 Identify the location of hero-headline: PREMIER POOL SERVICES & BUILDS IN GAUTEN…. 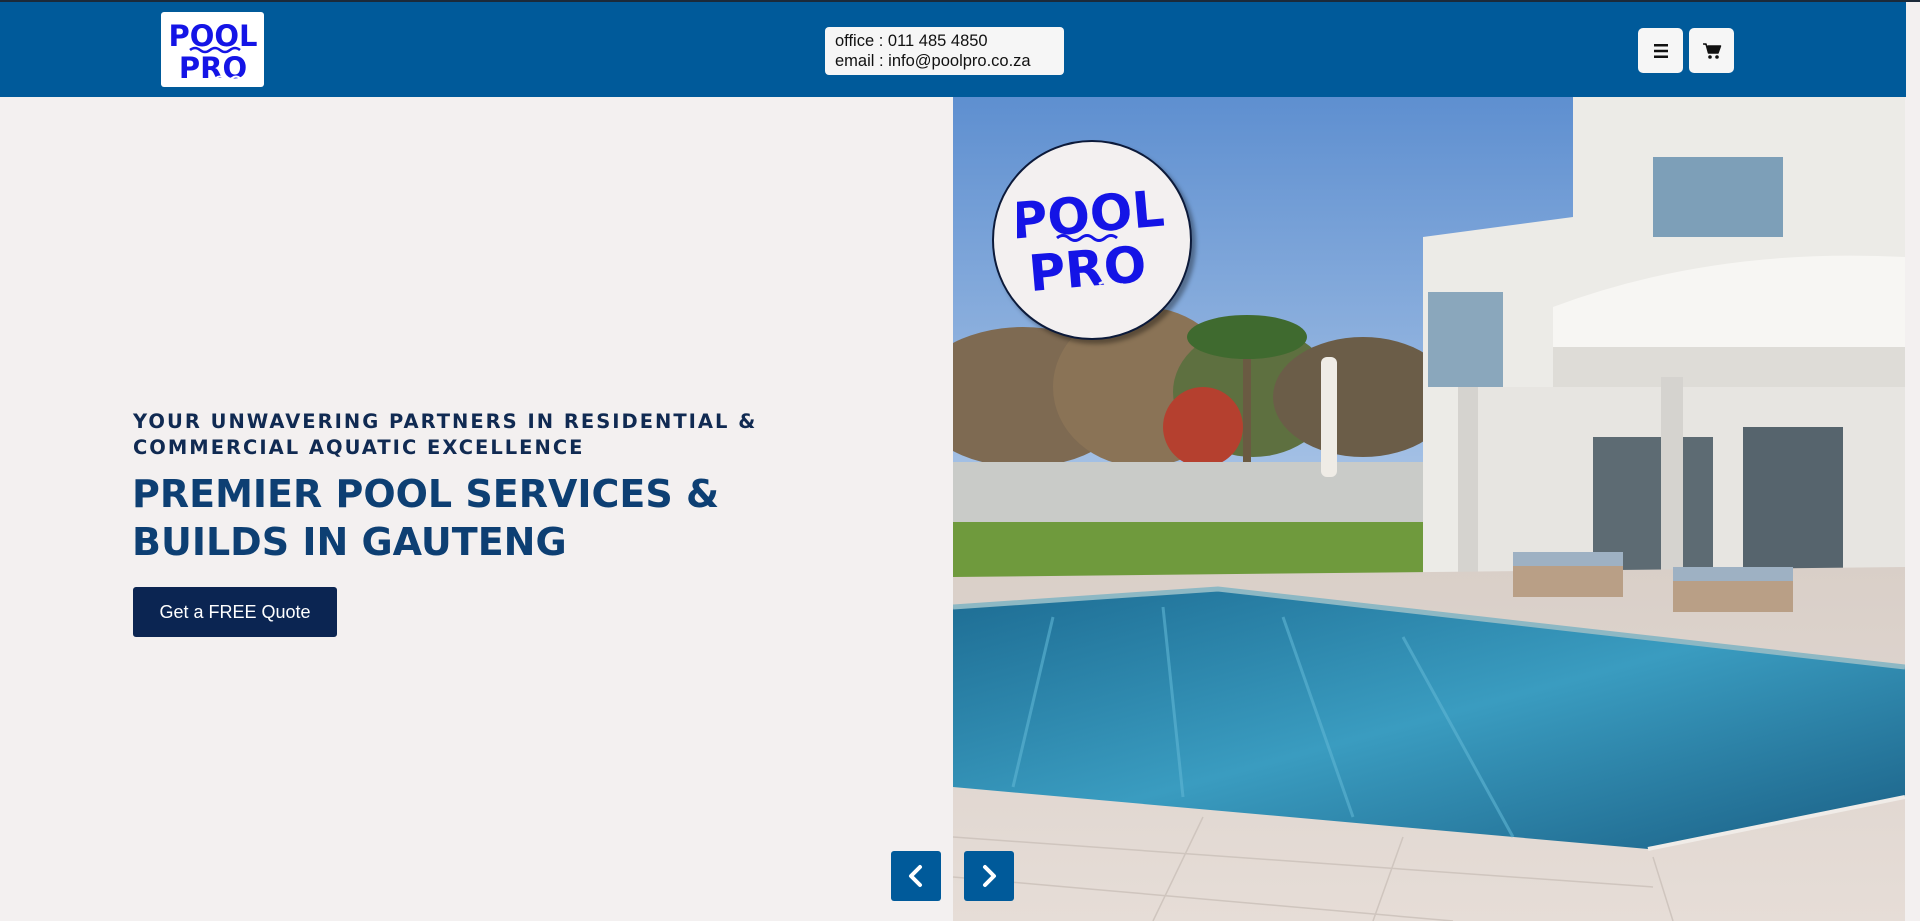
(426, 518).